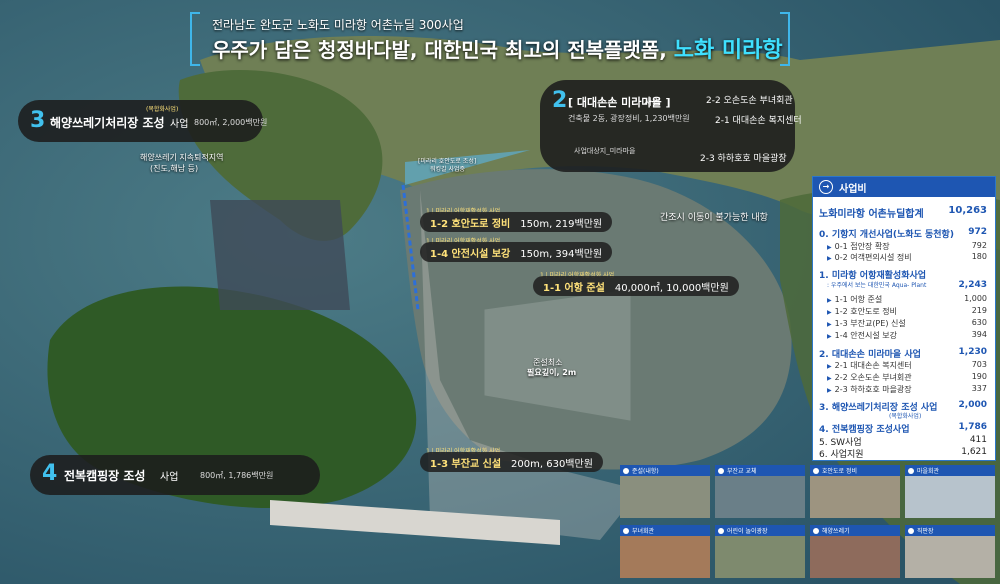 The height and width of the screenshot is (584, 1000). Describe the element at coordinates (862, 246) in the screenshot. I see `item-label: 0-1 접안장 확장` at that location.